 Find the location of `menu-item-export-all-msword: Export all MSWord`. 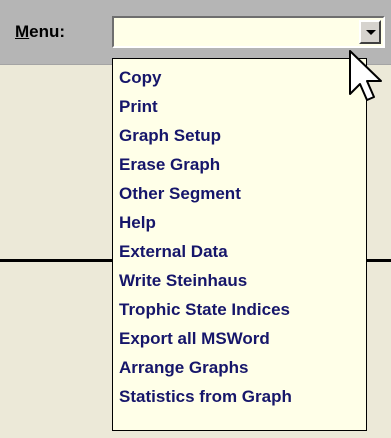

menu-item-export-all-msword: Export all MSWord is located at coordinates (242, 338).